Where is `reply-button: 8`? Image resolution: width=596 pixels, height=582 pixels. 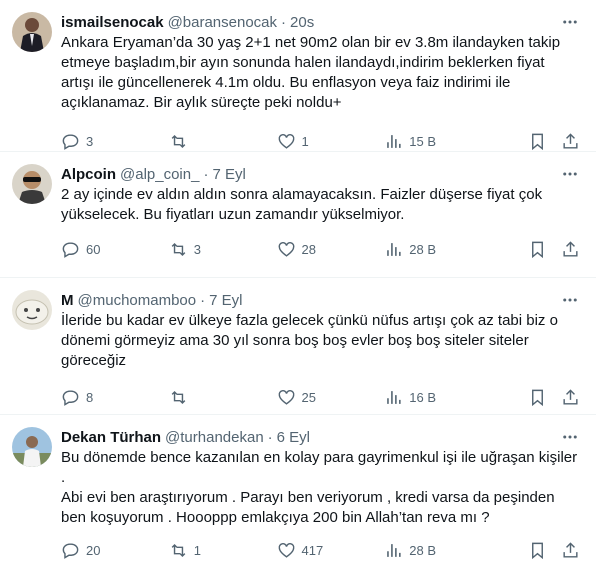
reply-button: 8 is located at coordinates (115, 397).